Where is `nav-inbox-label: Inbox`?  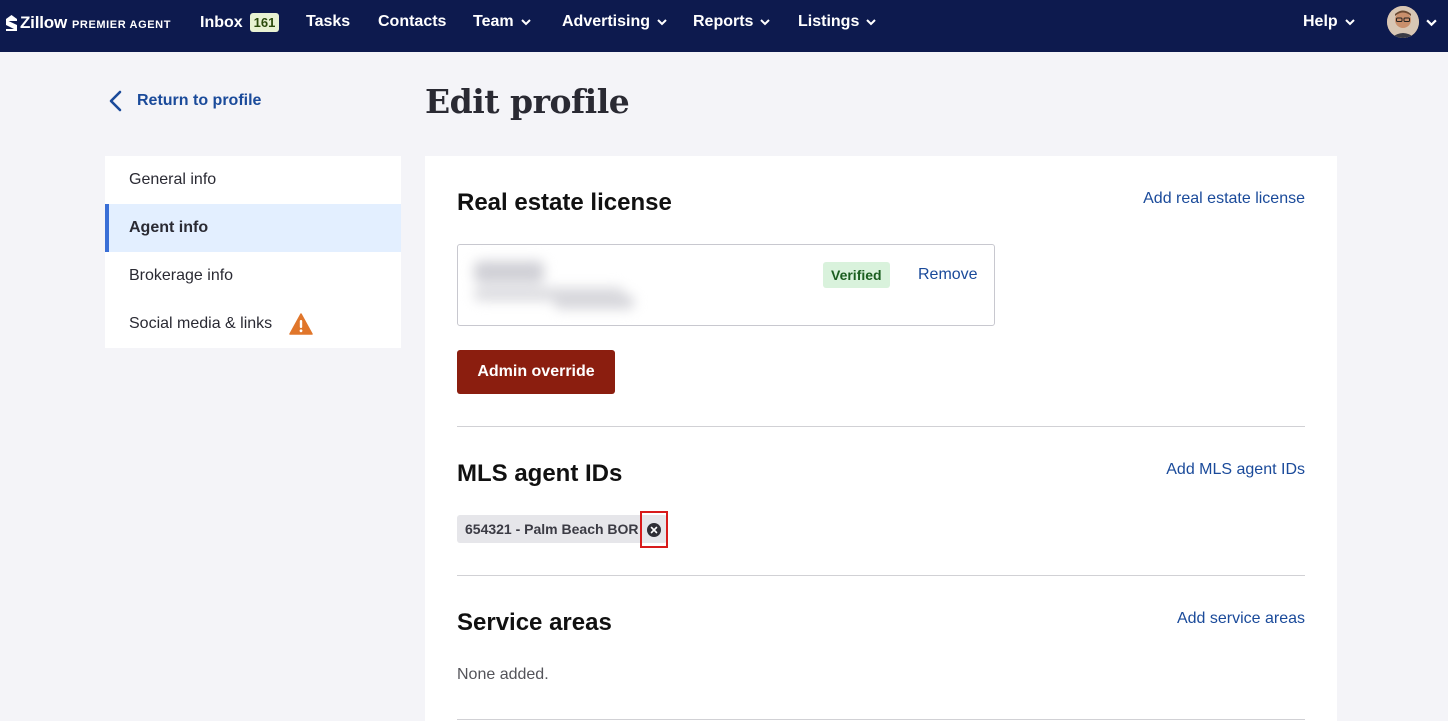 nav-inbox-label: Inbox is located at coordinates (221, 22).